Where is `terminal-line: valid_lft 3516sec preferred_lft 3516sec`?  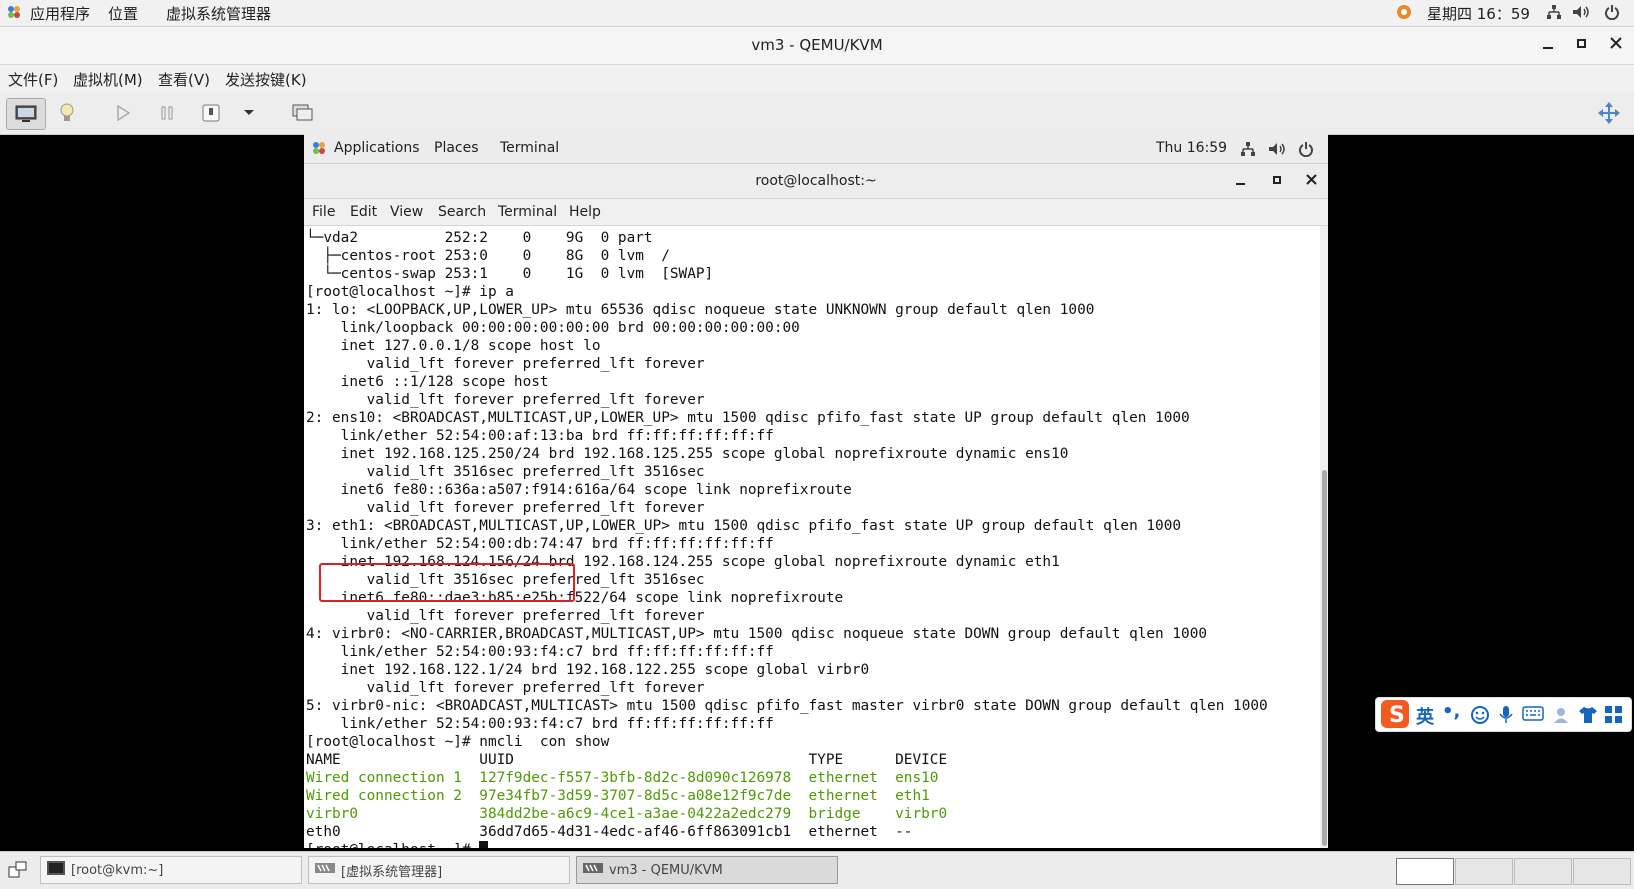
terminal-line: valid_lft 3516sec preferred_lft 3516sec is located at coordinates (505, 472).